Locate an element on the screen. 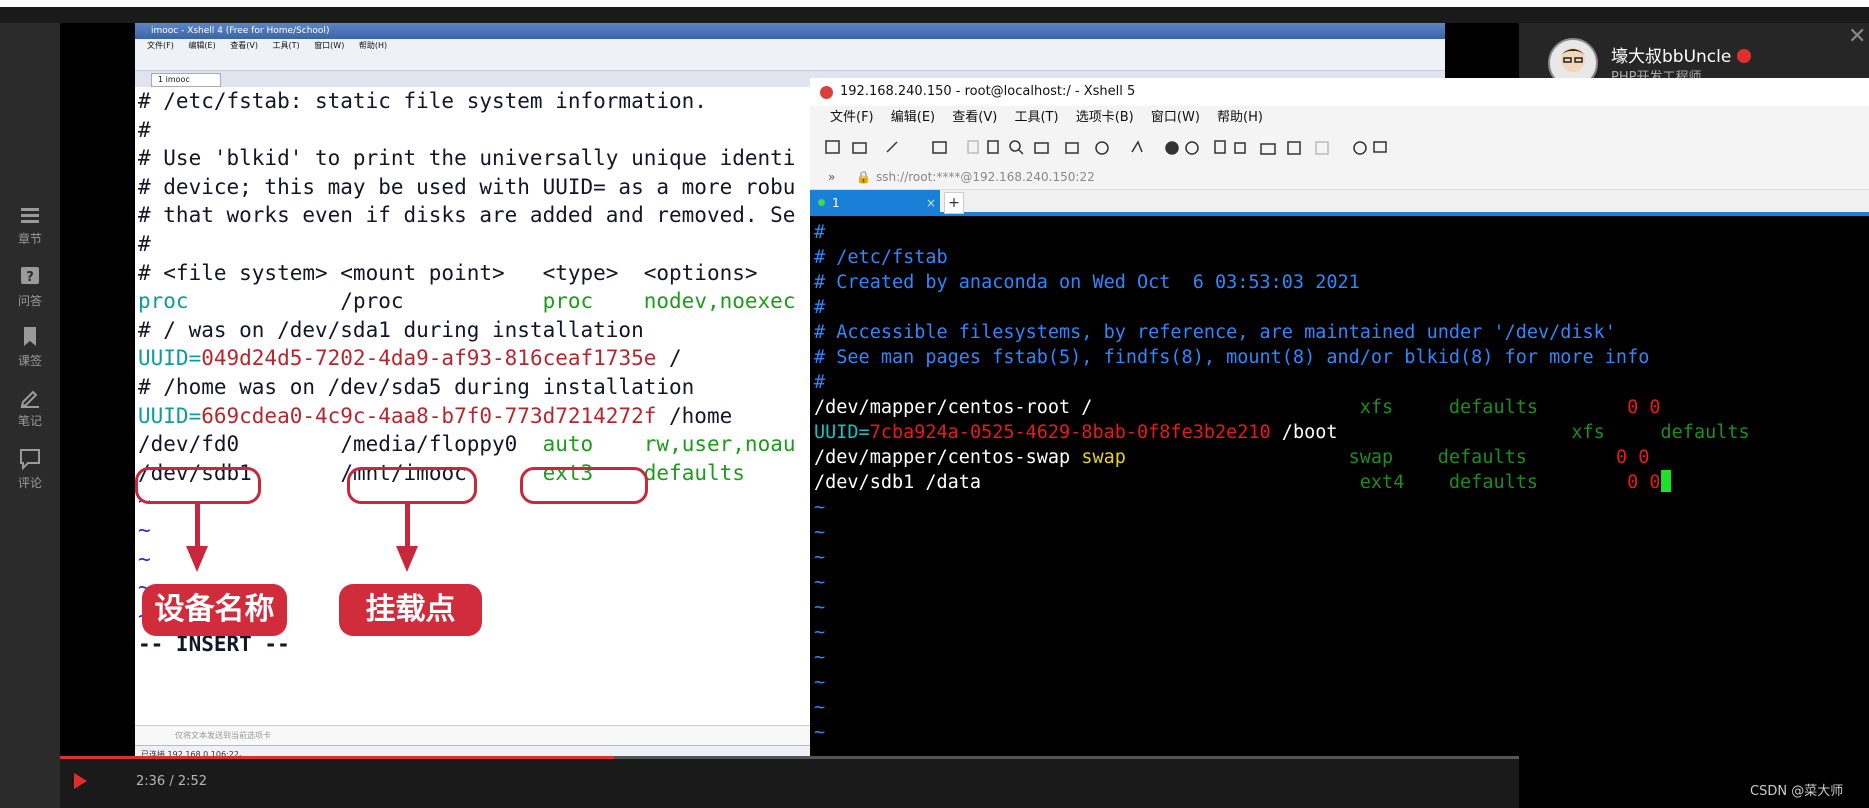 The width and height of the screenshot is (1869, 808). menu-view: 查看(V) is located at coordinates (974, 117).